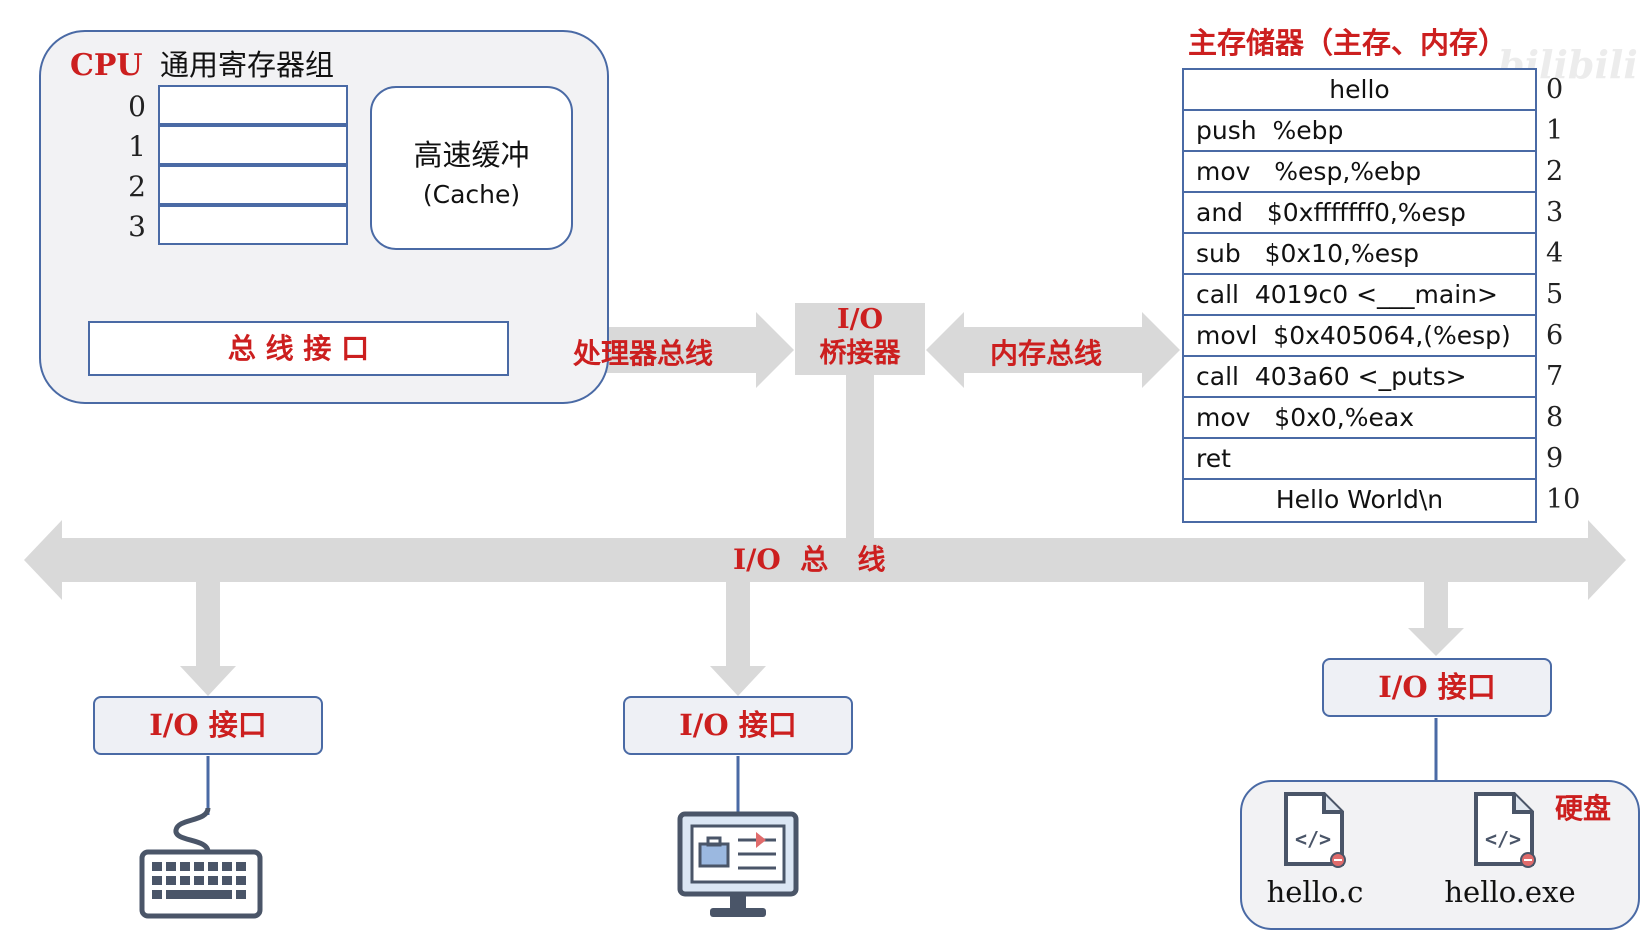 The width and height of the screenshot is (1649, 930). What do you see at coordinates (1359, 459) in the screenshot?
I see `memory-row: ret` at bounding box center [1359, 459].